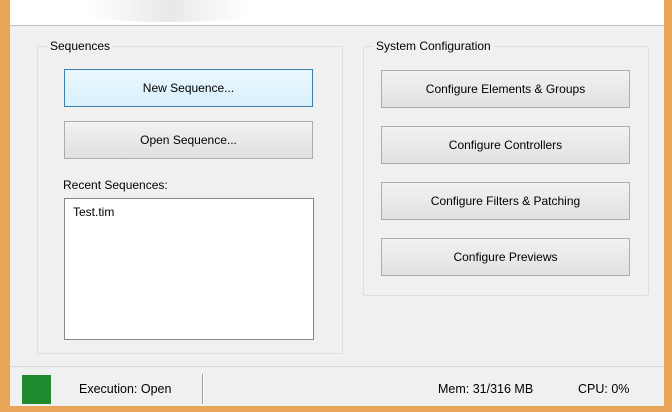  What do you see at coordinates (433, 46) in the screenshot?
I see `system-configuration-group-label: System Configuration` at bounding box center [433, 46].